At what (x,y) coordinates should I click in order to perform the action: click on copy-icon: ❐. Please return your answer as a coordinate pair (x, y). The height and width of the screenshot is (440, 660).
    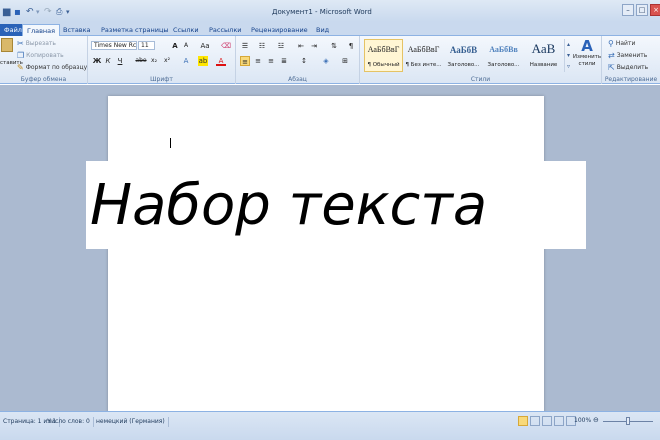
    Looking at the image, I should click on (21, 55).